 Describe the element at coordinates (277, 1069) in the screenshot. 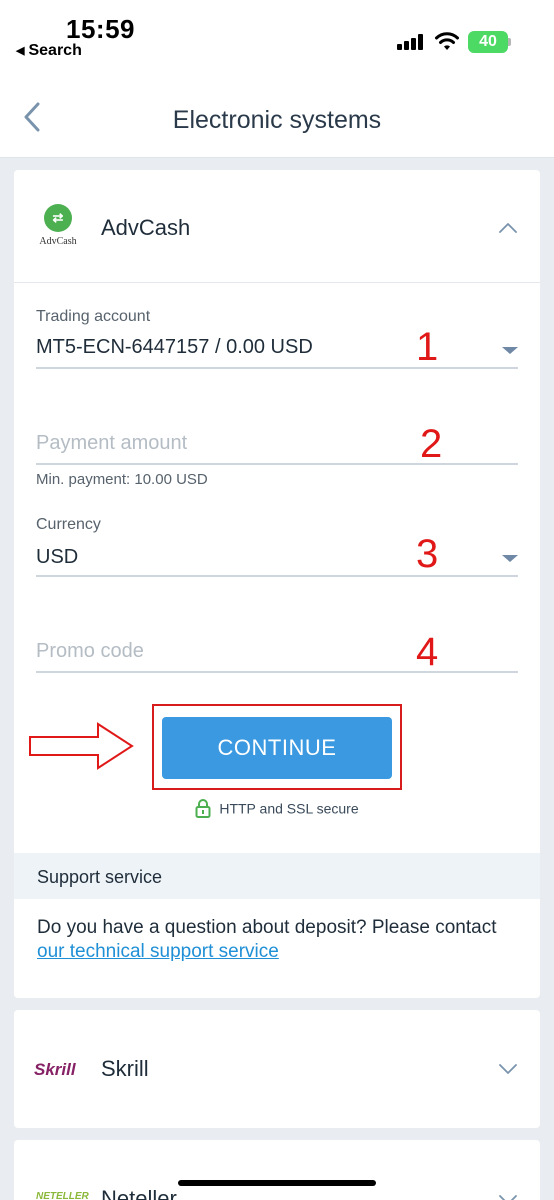

I see `skrill-card: Skrill Skrill` at that location.